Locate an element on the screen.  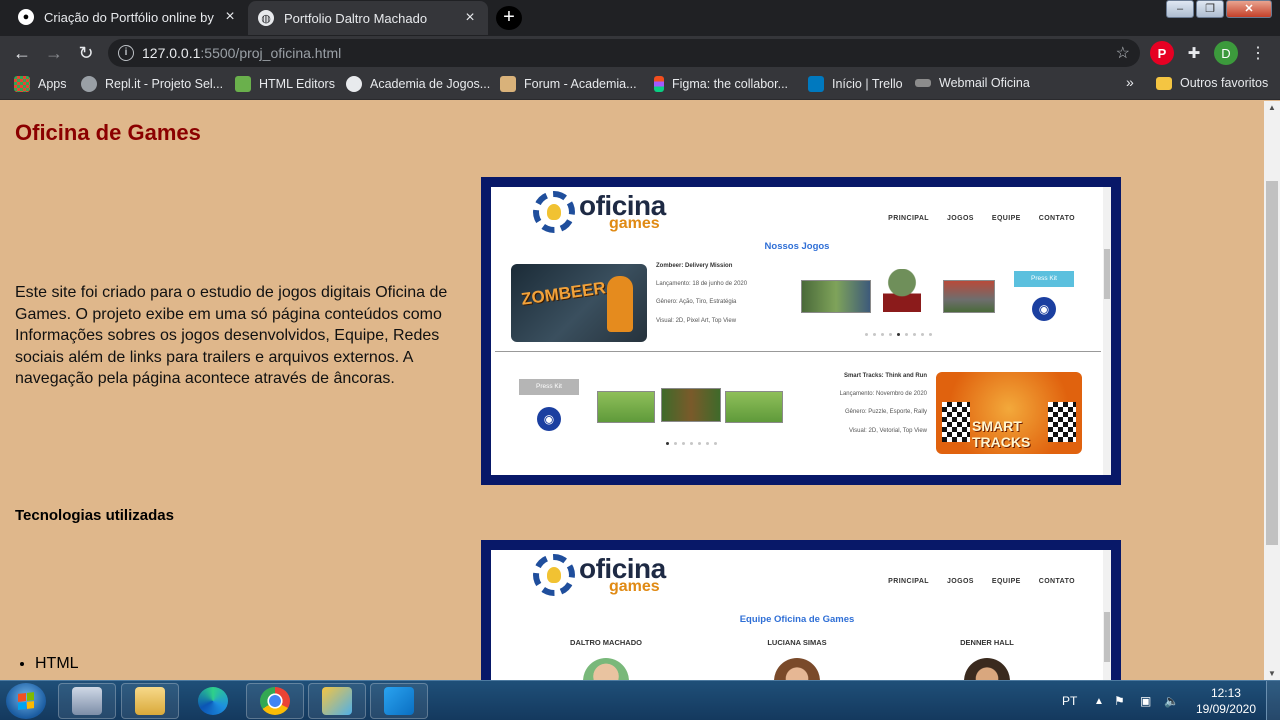
system-clock: 12:13 19/09/2020 is located at coordinates (1226, 701).